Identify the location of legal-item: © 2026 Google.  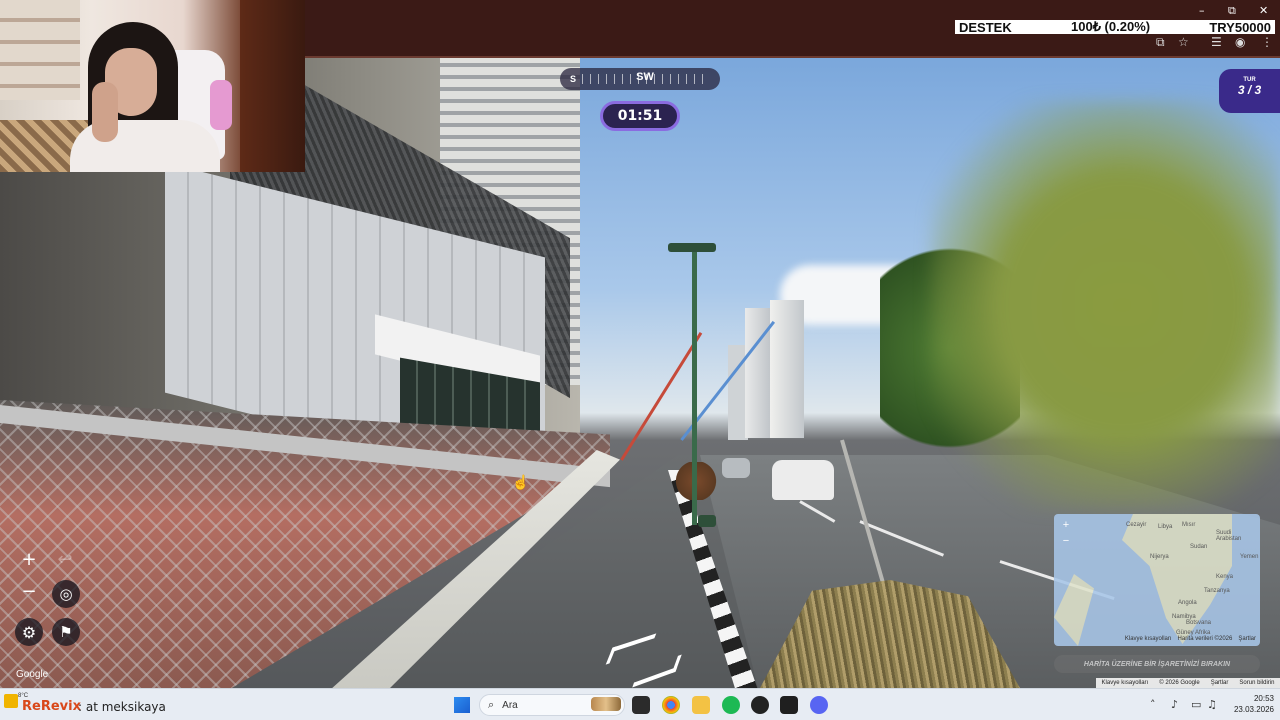
(1179, 683).